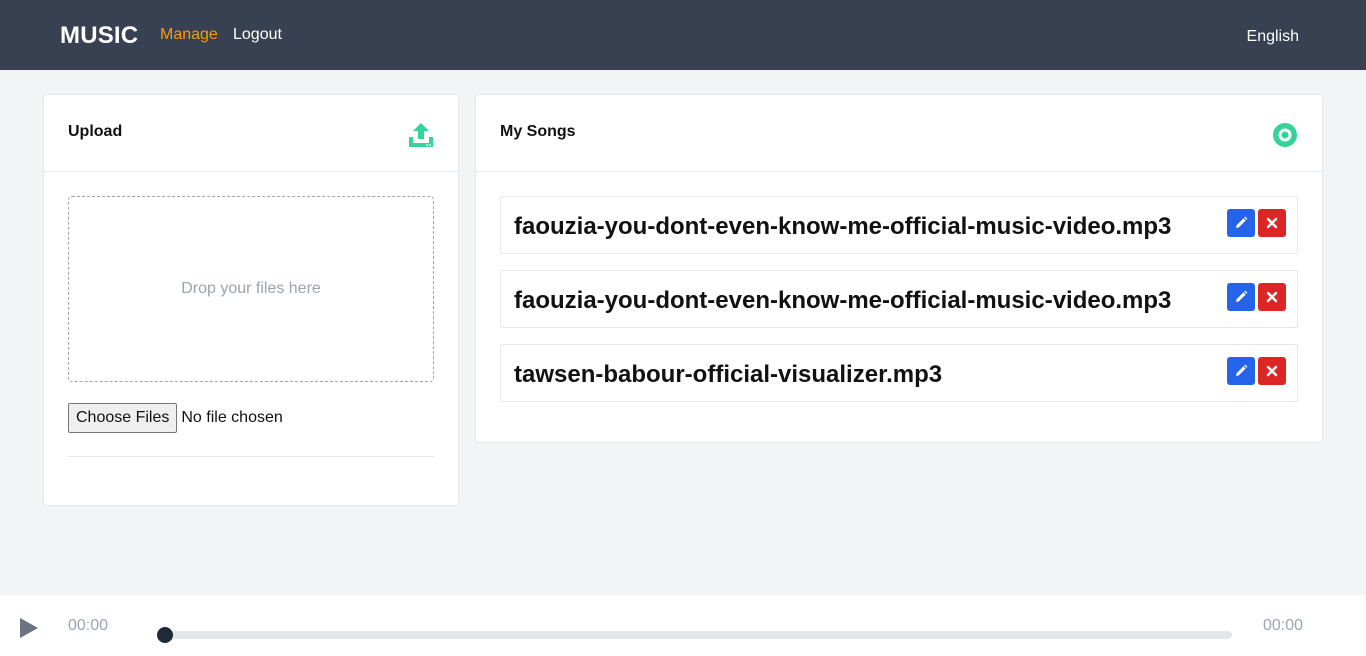  What do you see at coordinates (88, 625) in the screenshot?
I see `current-time: 00:00` at bounding box center [88, 625].